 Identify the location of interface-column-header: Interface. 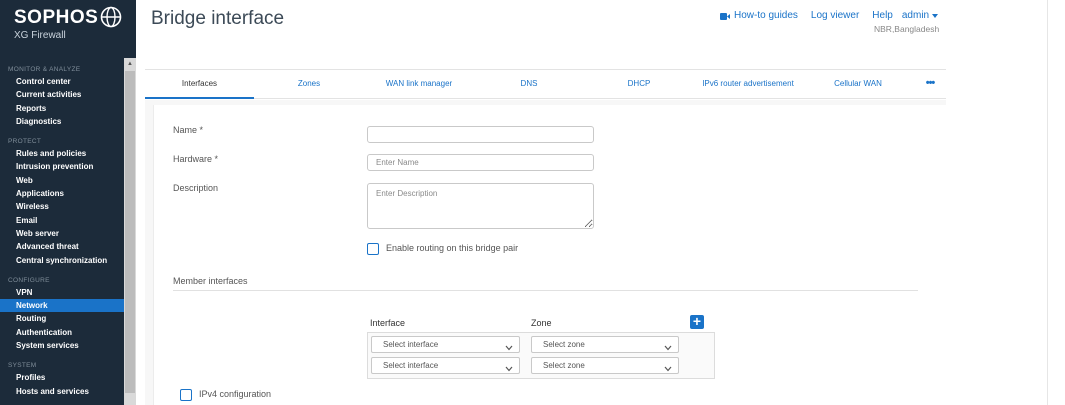
(388, 323).